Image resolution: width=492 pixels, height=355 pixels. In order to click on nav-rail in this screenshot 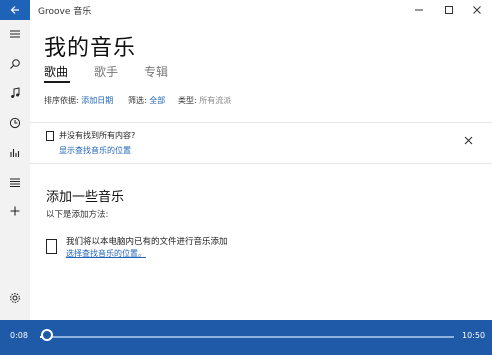, I will do `click(15, 170)`.